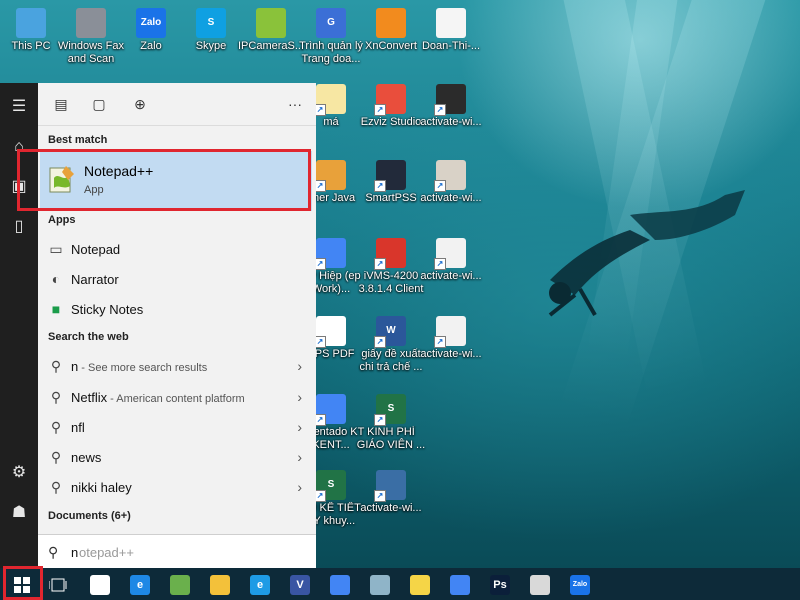 This screenshot has width=800, height=600. What do you see at coordinates (177, 457) in the screenshot?
I see `web-result-item: ⚲ news ›` at bounding box center [177, 457].